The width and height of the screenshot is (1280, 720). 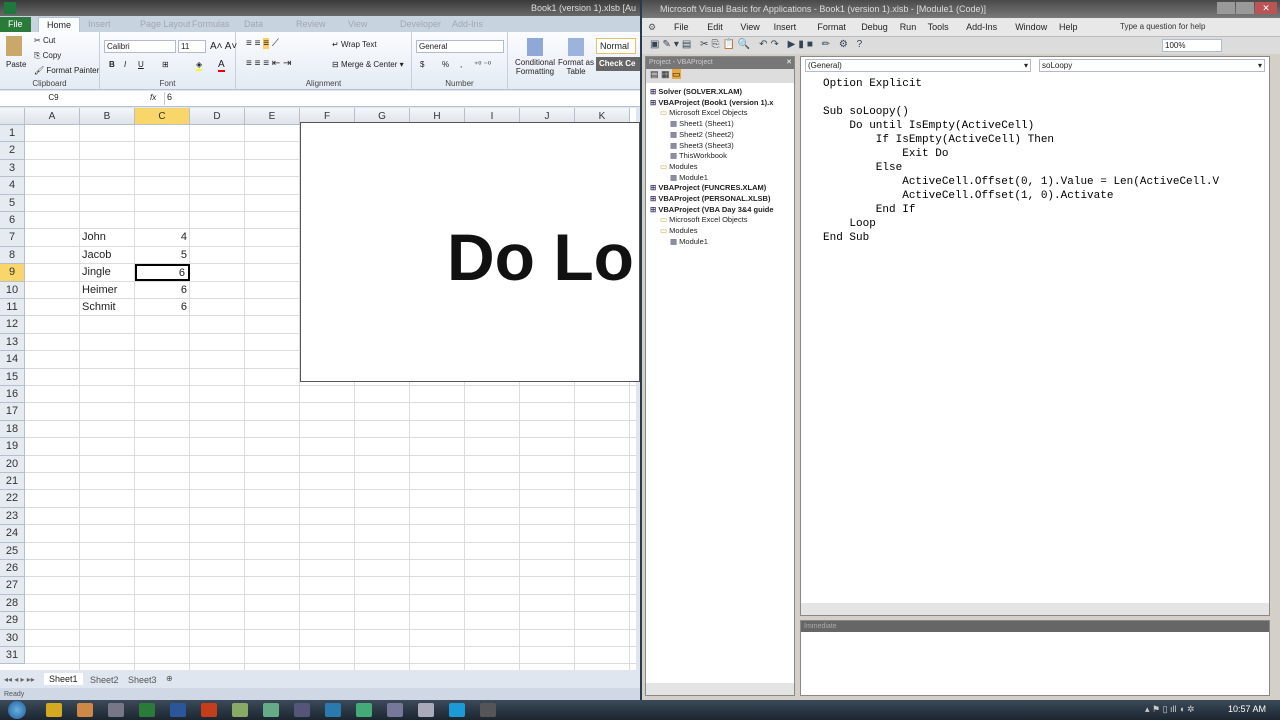 I want to click on start-button, so click(x=17, y=710).